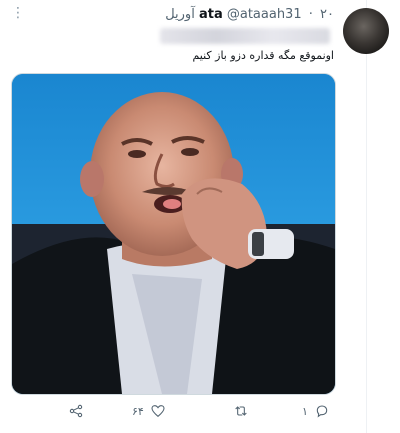 Image resolution: width=400 pixels, height=433 pixels. Describe the element at coordinates (18, 13) in the screenshot. I see `more-icon: ⋮` at that location.